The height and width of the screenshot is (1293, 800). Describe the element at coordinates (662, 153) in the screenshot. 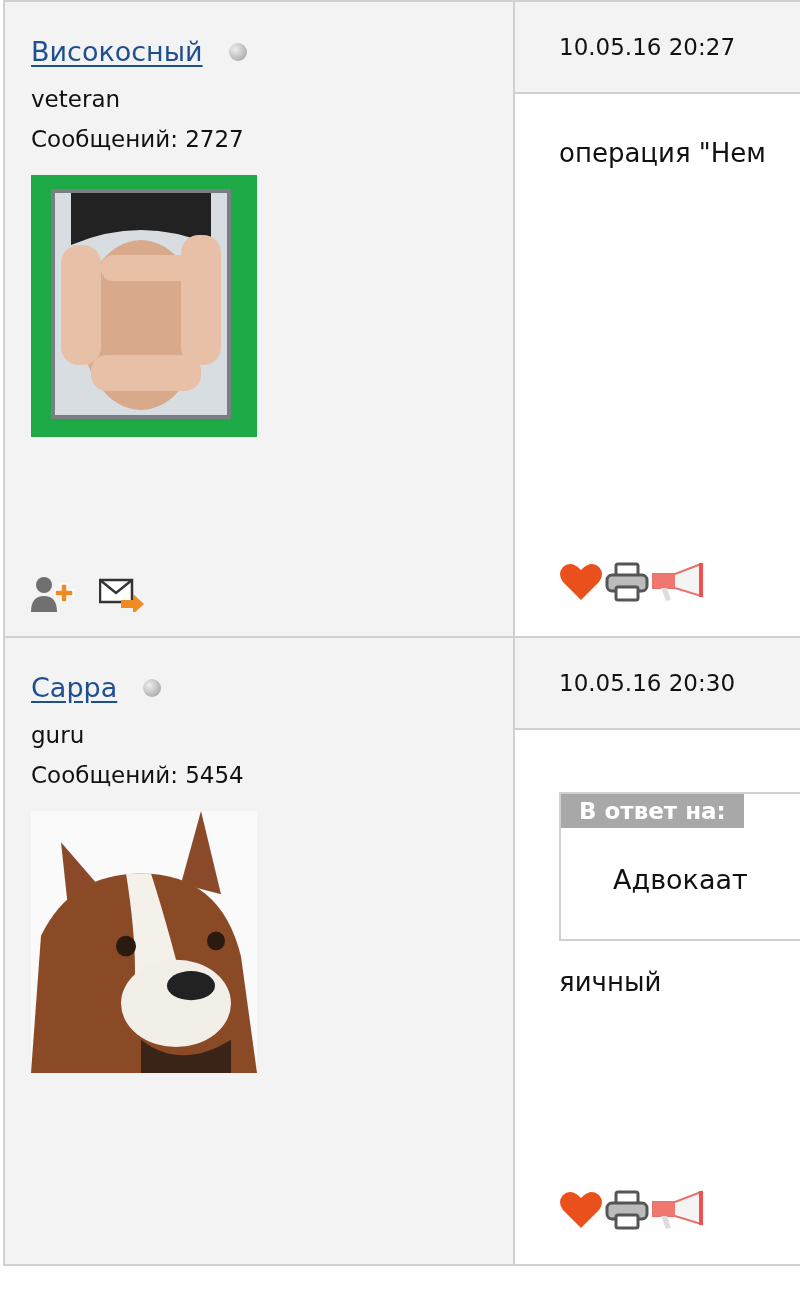

I see `post-text: операция "Нем` at that location.